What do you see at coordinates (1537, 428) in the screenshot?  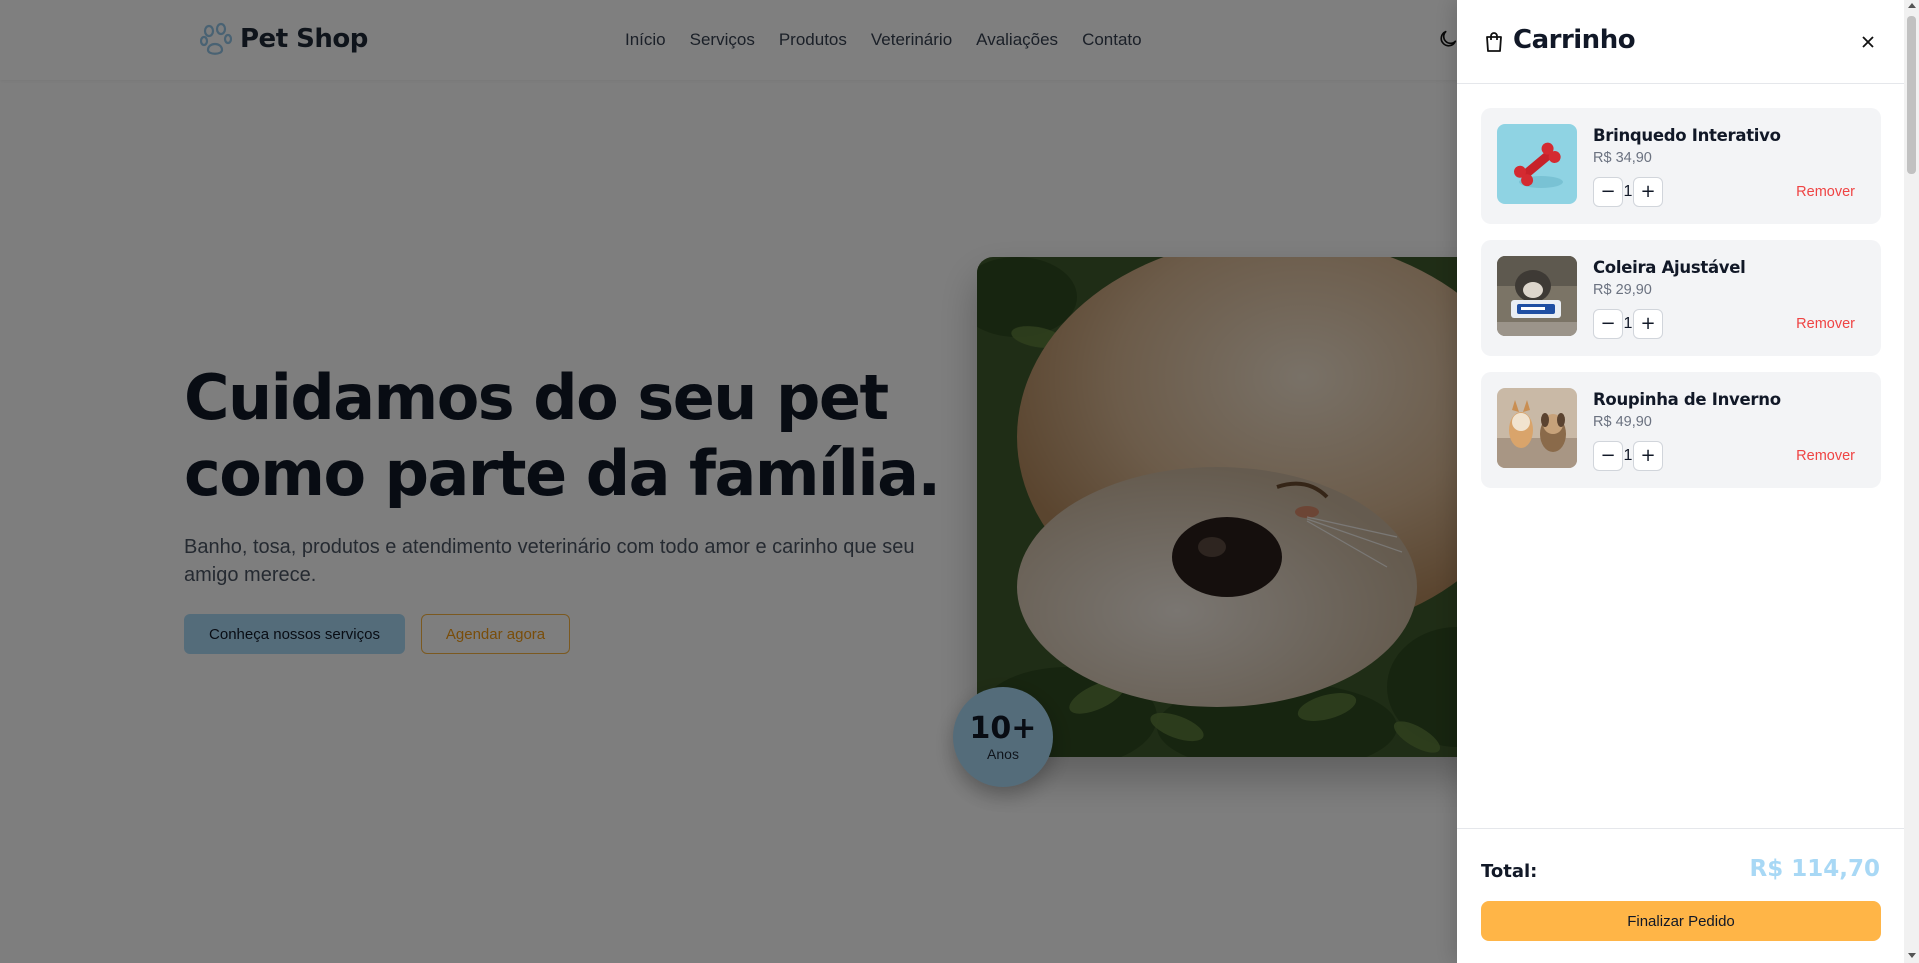 I see `product-thumbnail-clothes` at bounding box center [1537, 428].